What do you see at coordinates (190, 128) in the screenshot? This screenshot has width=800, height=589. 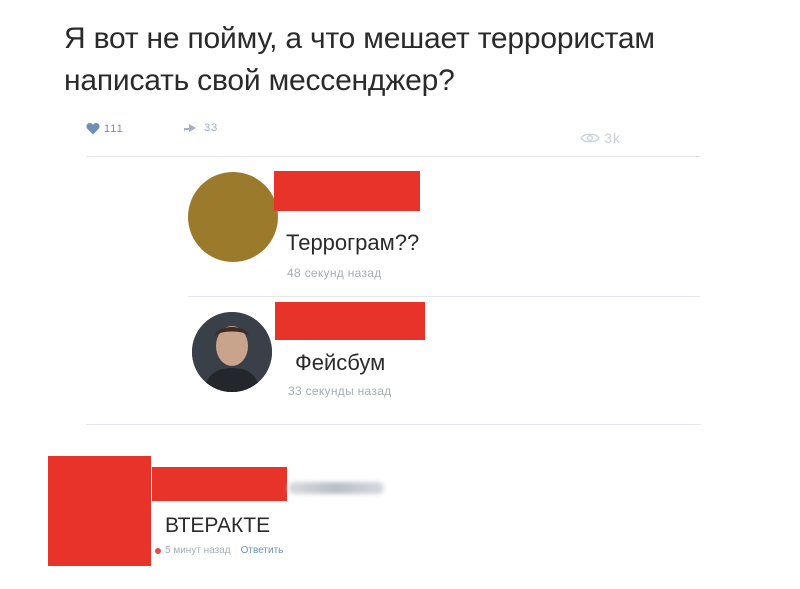 I see `share-icon` at bounding box center [190, 128].